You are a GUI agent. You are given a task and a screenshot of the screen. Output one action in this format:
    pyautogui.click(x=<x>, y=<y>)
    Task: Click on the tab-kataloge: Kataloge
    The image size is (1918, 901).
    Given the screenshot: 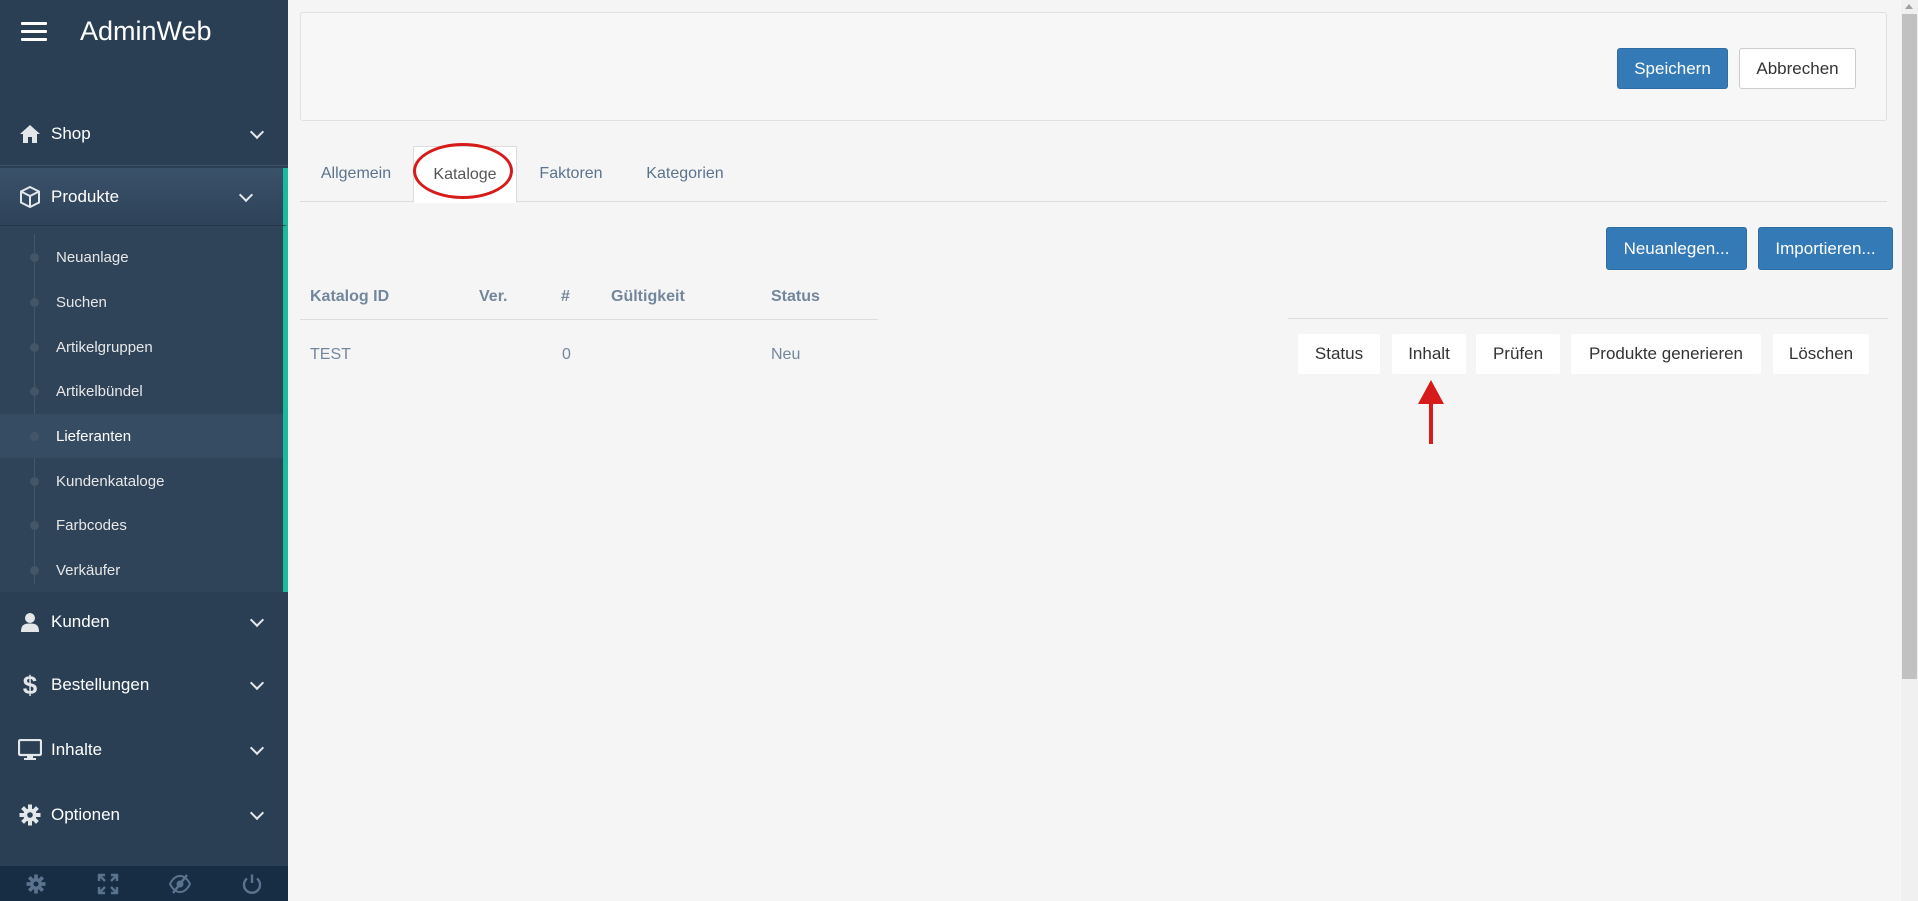 What is the action you would take?
    pyautogui.click(x=465, y=174)
    